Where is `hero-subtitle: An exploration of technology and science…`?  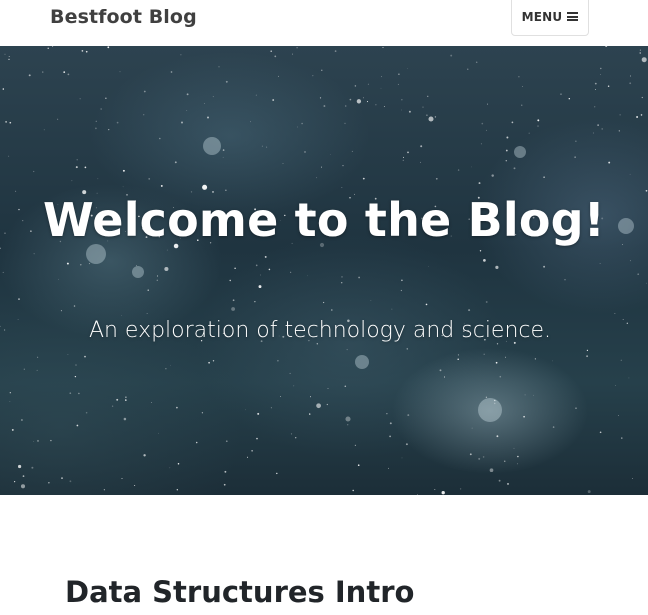
hero-subtitle: An exploration of technology and science… is located at coordinates (320, 330).